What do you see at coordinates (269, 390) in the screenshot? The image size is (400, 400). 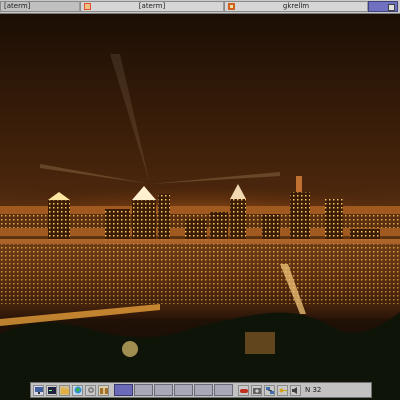 I see `network-icon` at bounding box center [269, 390].